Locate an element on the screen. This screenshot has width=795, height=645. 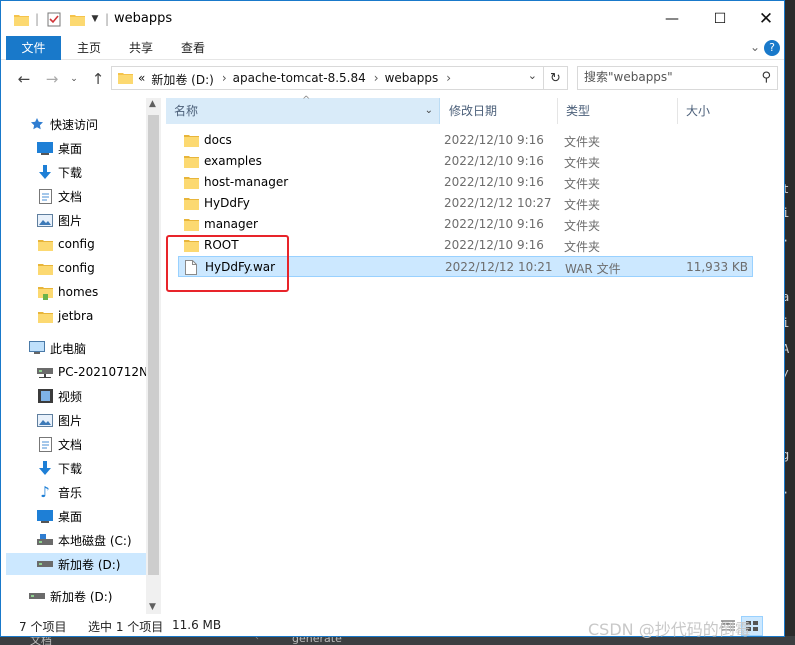
tab-home: 主页 is located at coordinates (89, 48).